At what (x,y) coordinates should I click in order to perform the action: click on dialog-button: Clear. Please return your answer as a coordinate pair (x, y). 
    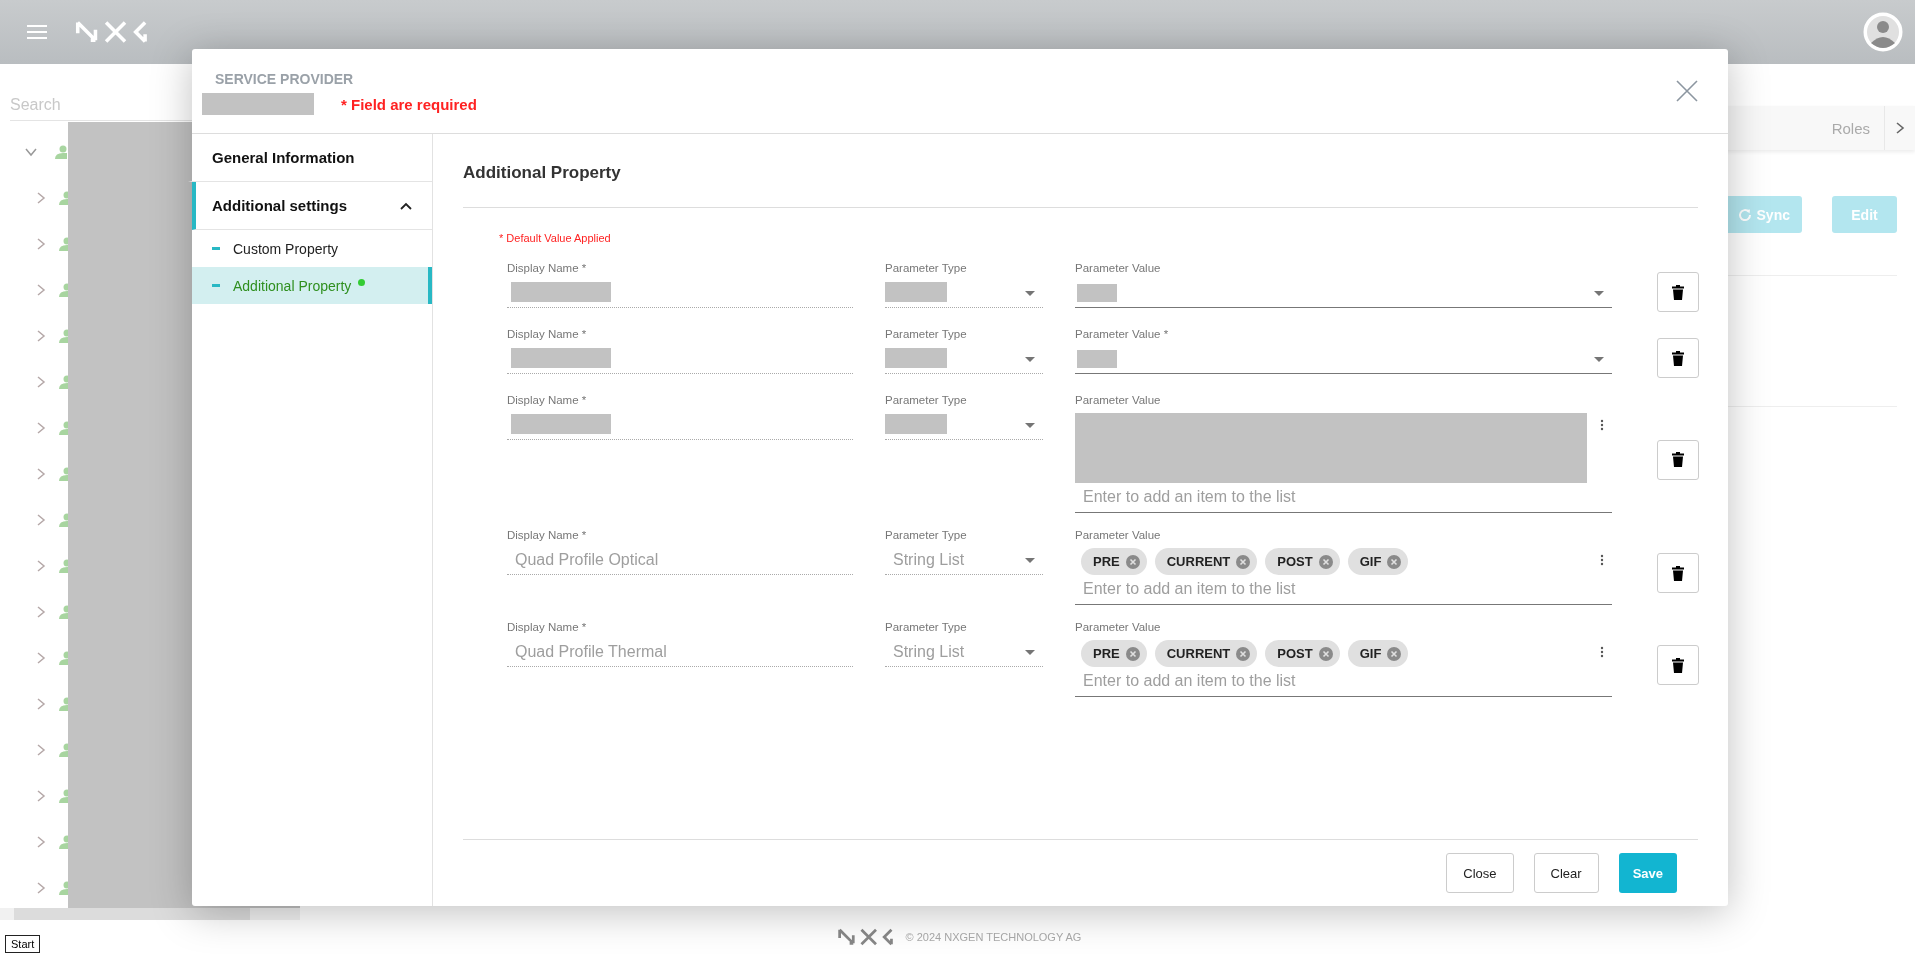
    Looking at the image, I should click on (1566, 873).